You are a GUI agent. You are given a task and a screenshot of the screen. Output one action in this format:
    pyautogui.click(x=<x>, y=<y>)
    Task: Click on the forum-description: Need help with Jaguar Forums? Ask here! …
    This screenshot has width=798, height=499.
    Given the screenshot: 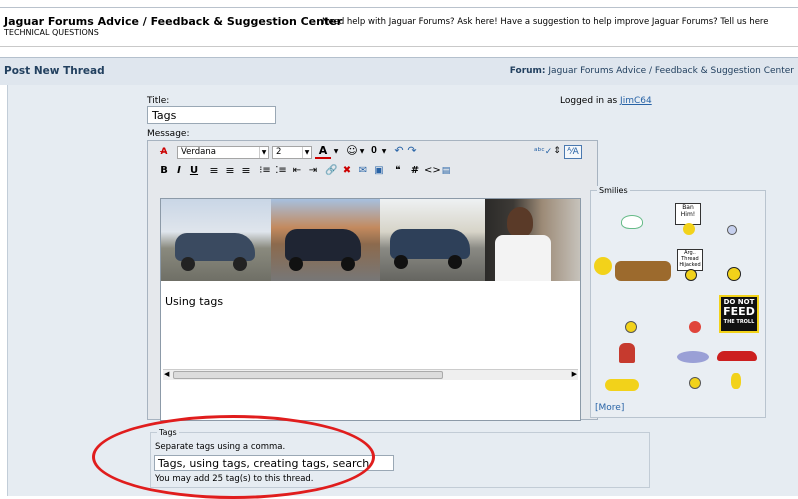 What is the action you would take?
    pyautogui.click(x=545, y=22)
    